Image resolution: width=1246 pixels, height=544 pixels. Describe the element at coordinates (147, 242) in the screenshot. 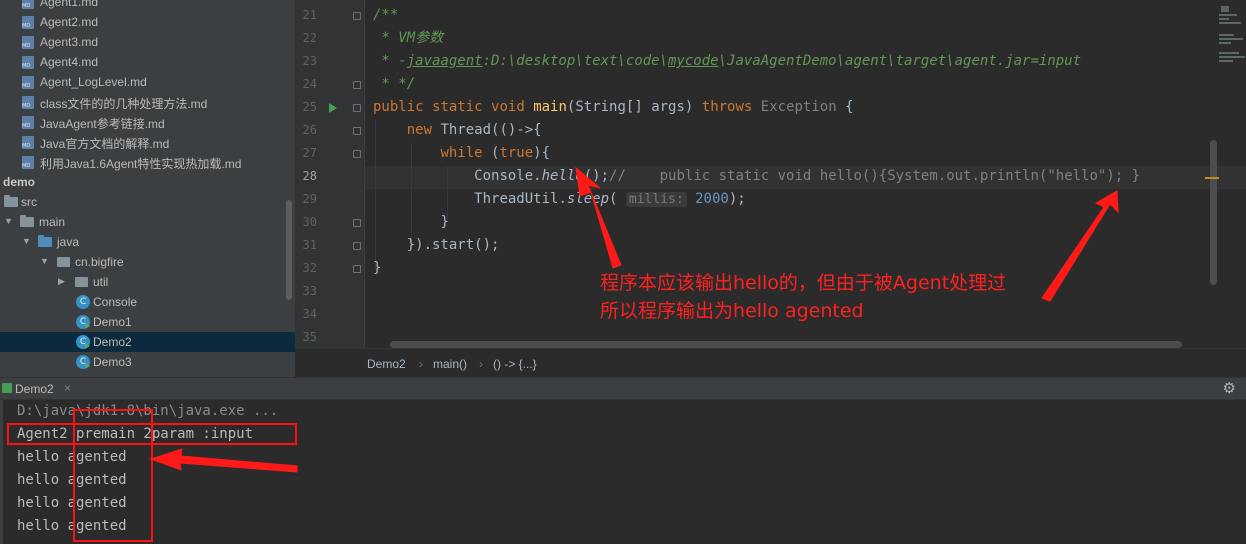

I see `tree-item-folder: ▼ java` at that location.